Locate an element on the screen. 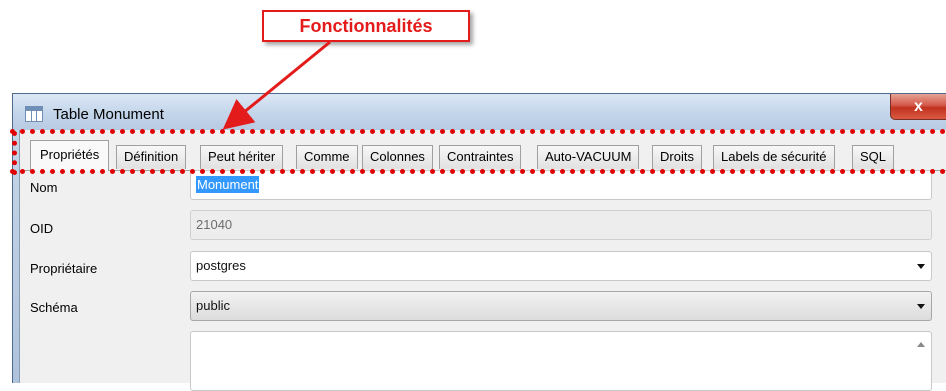  close-button: x is located at coordinates (918, 107).